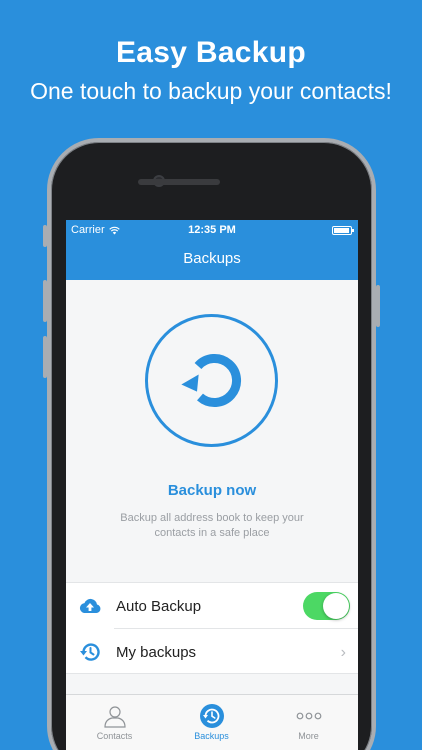 The image size is (422, 750). I want to click on battery-icon, so click(343, 230).